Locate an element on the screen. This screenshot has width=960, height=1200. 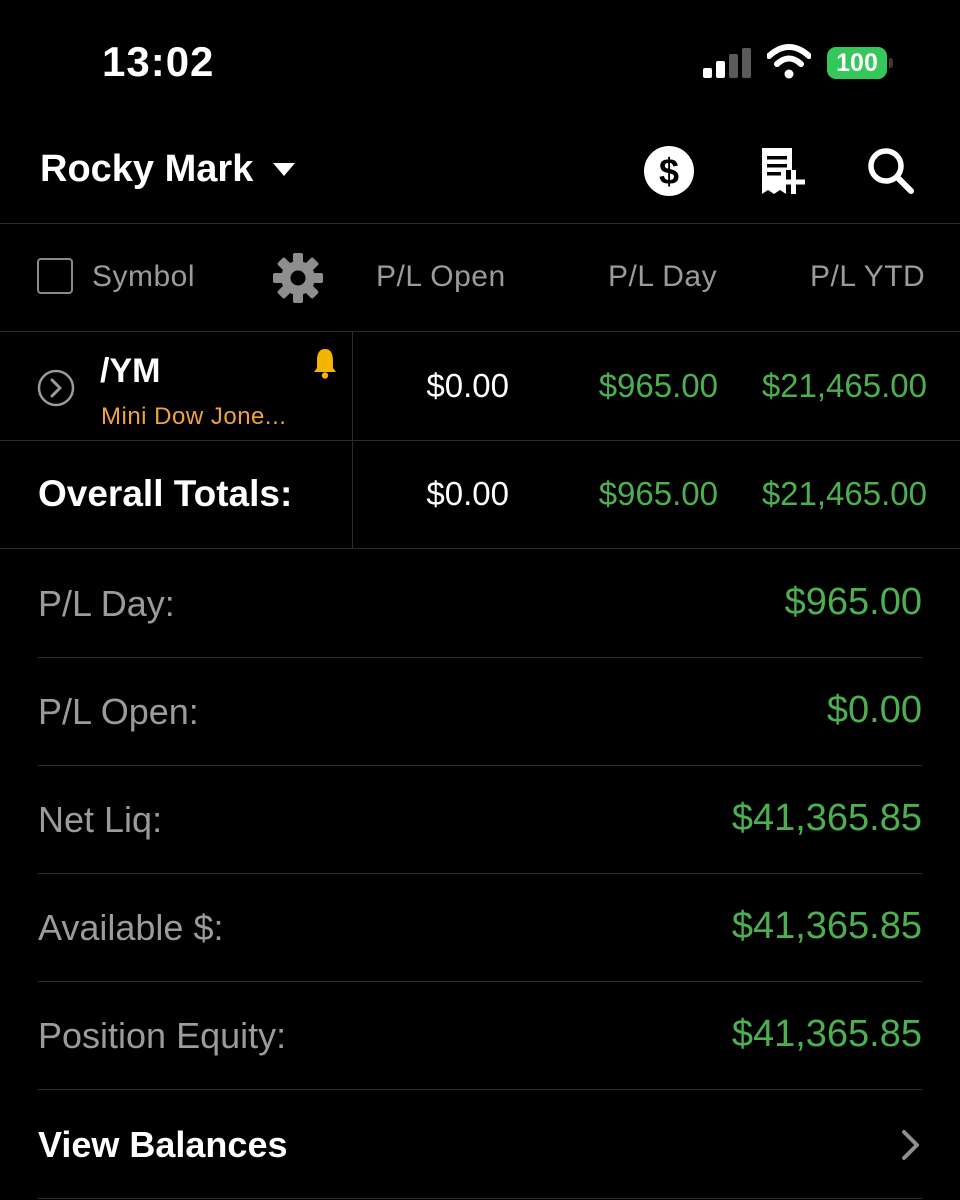
summary-row: P/L Open: $0.00 is located at coordinates (480, 711).